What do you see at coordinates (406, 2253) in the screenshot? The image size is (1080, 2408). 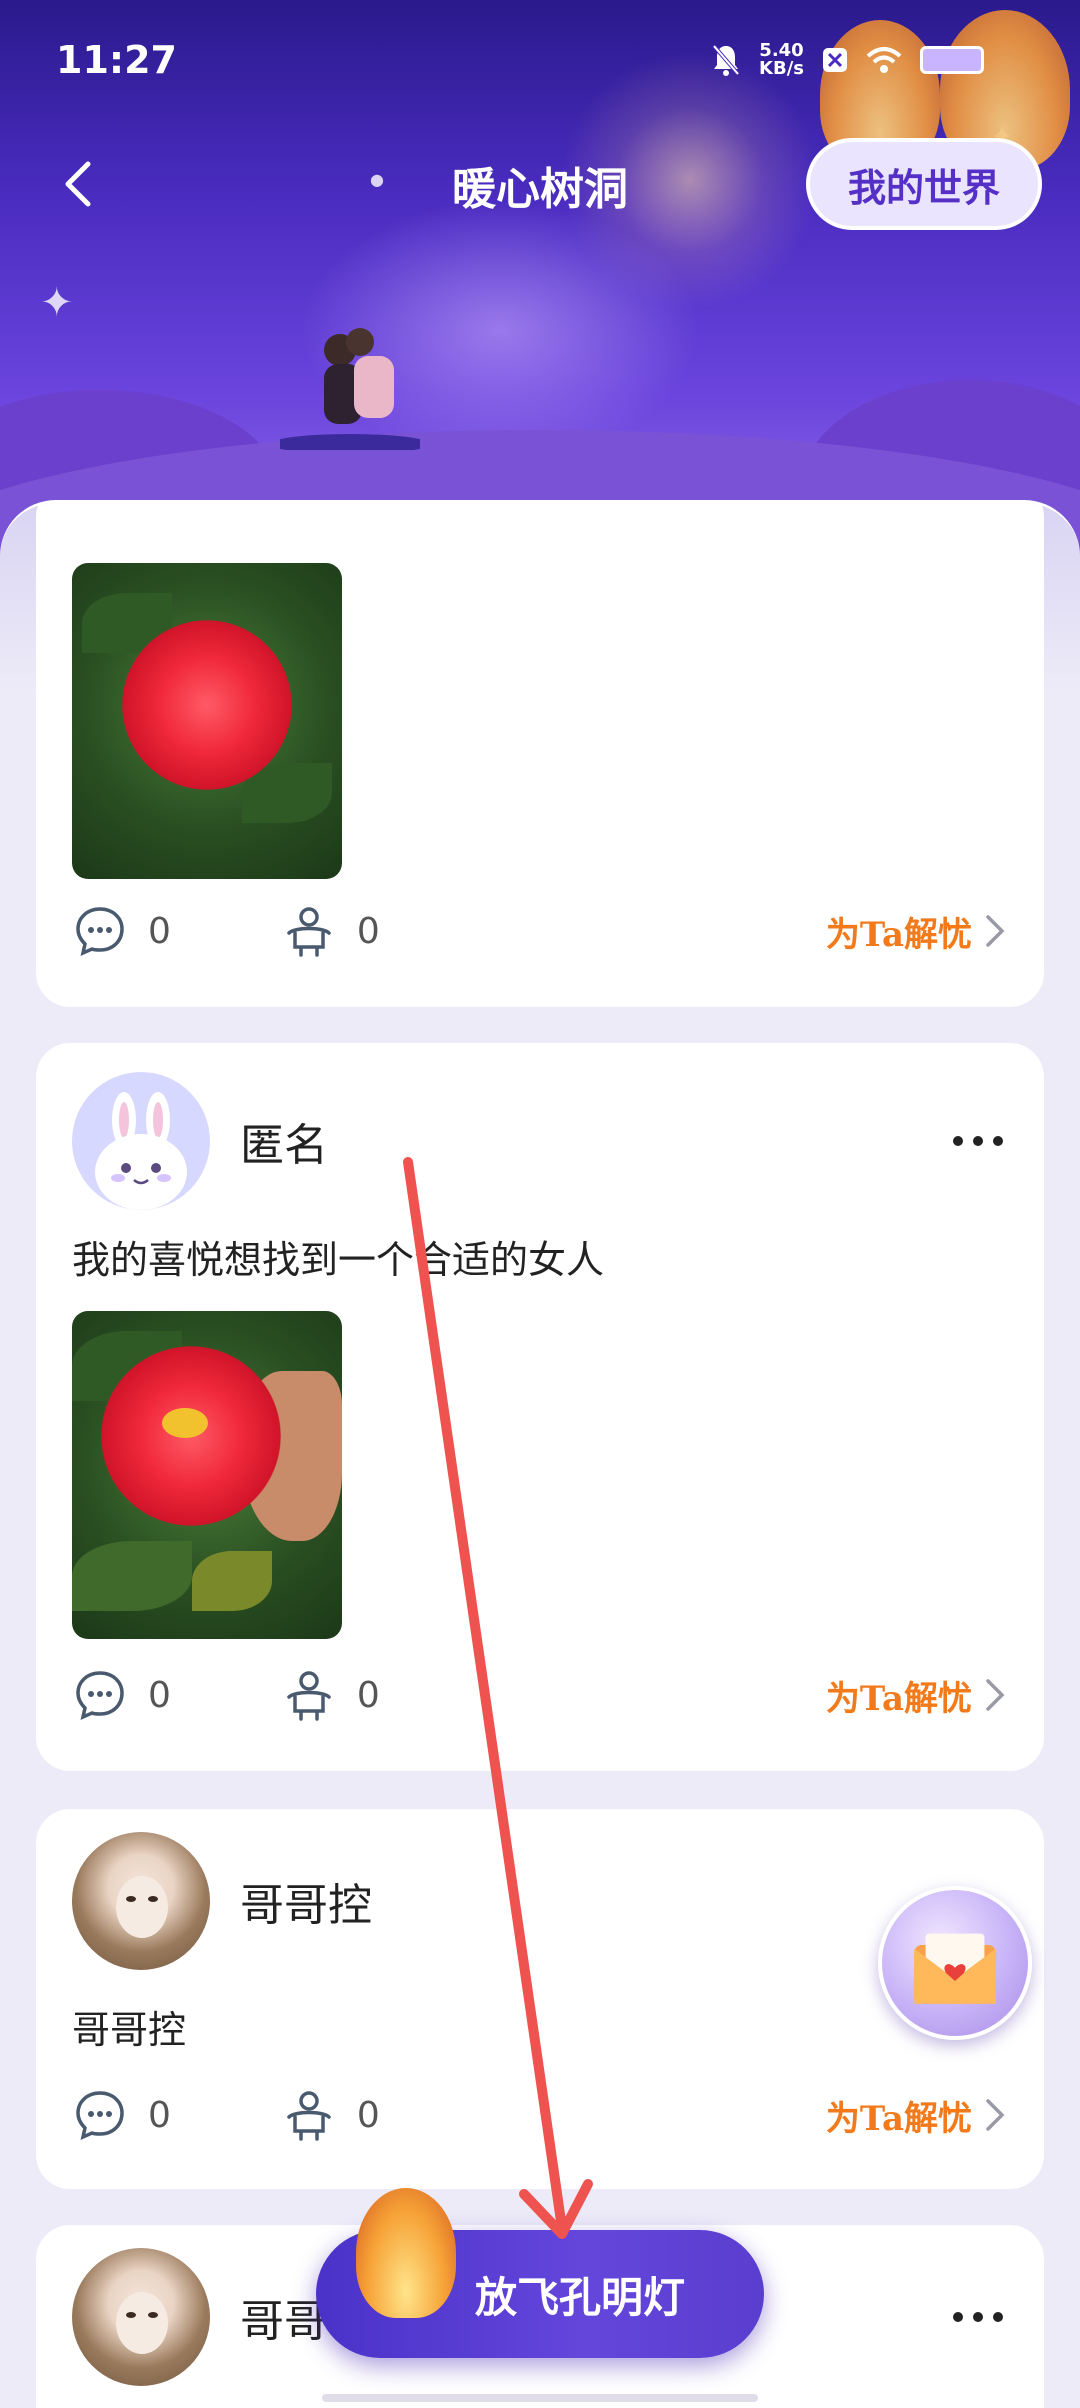 I see `lantern-icon` at bounding box center [406, 2253].